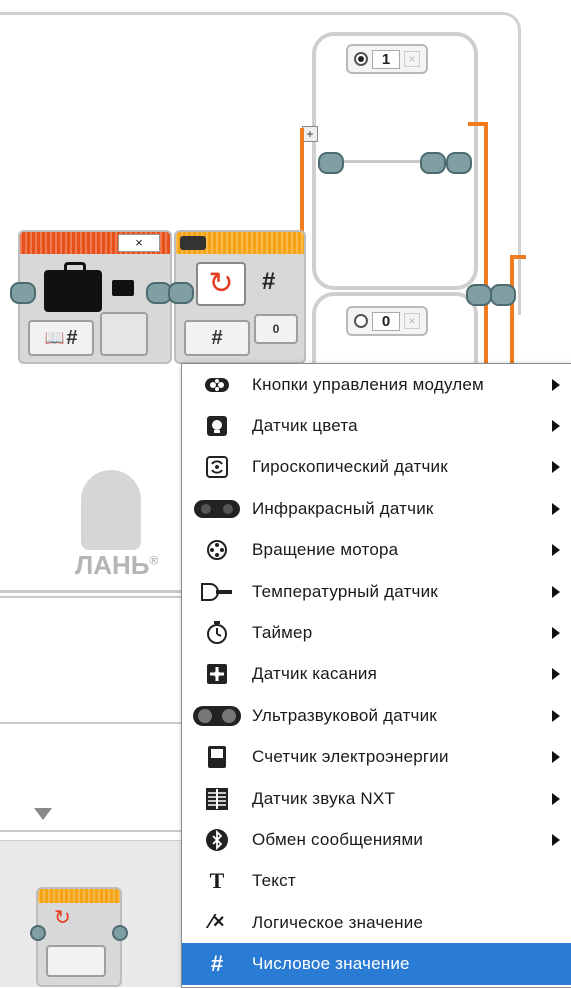 This screenshot has width=571, height=988. What do you see at coordinates (376, 632) in the screenshot?
I see `menu-item-timer: Таймер` at bounding box center [376, 632].